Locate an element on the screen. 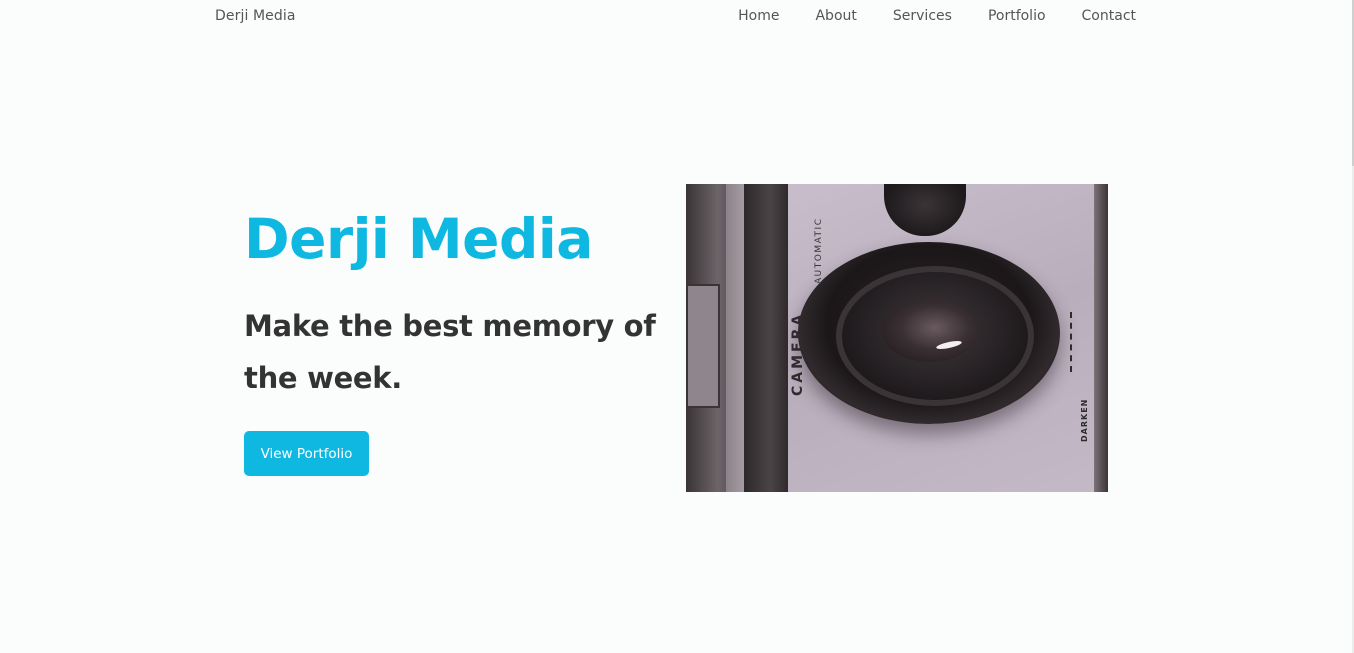 This screenshot has height=653, width=1354. camera-side-panel is located at coordinates (703, 346).